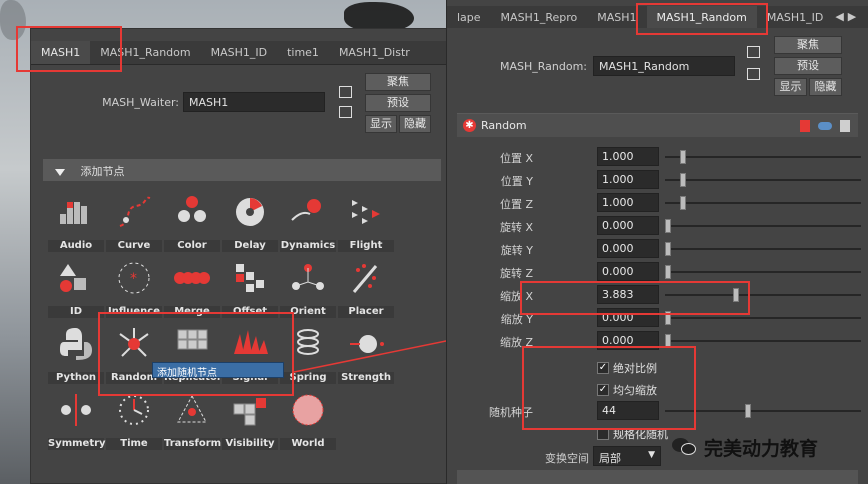  I want to click on random-node-icon: ✱, so click(469, 125).